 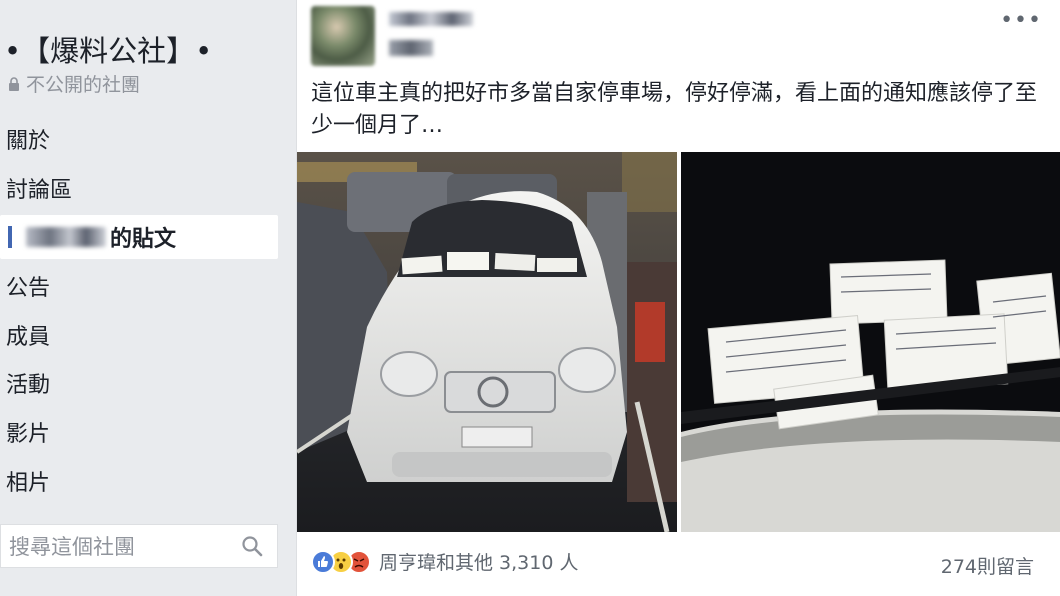 I want to click on group-search-input: 搜尋這個社團, so click(x=139, y=546).